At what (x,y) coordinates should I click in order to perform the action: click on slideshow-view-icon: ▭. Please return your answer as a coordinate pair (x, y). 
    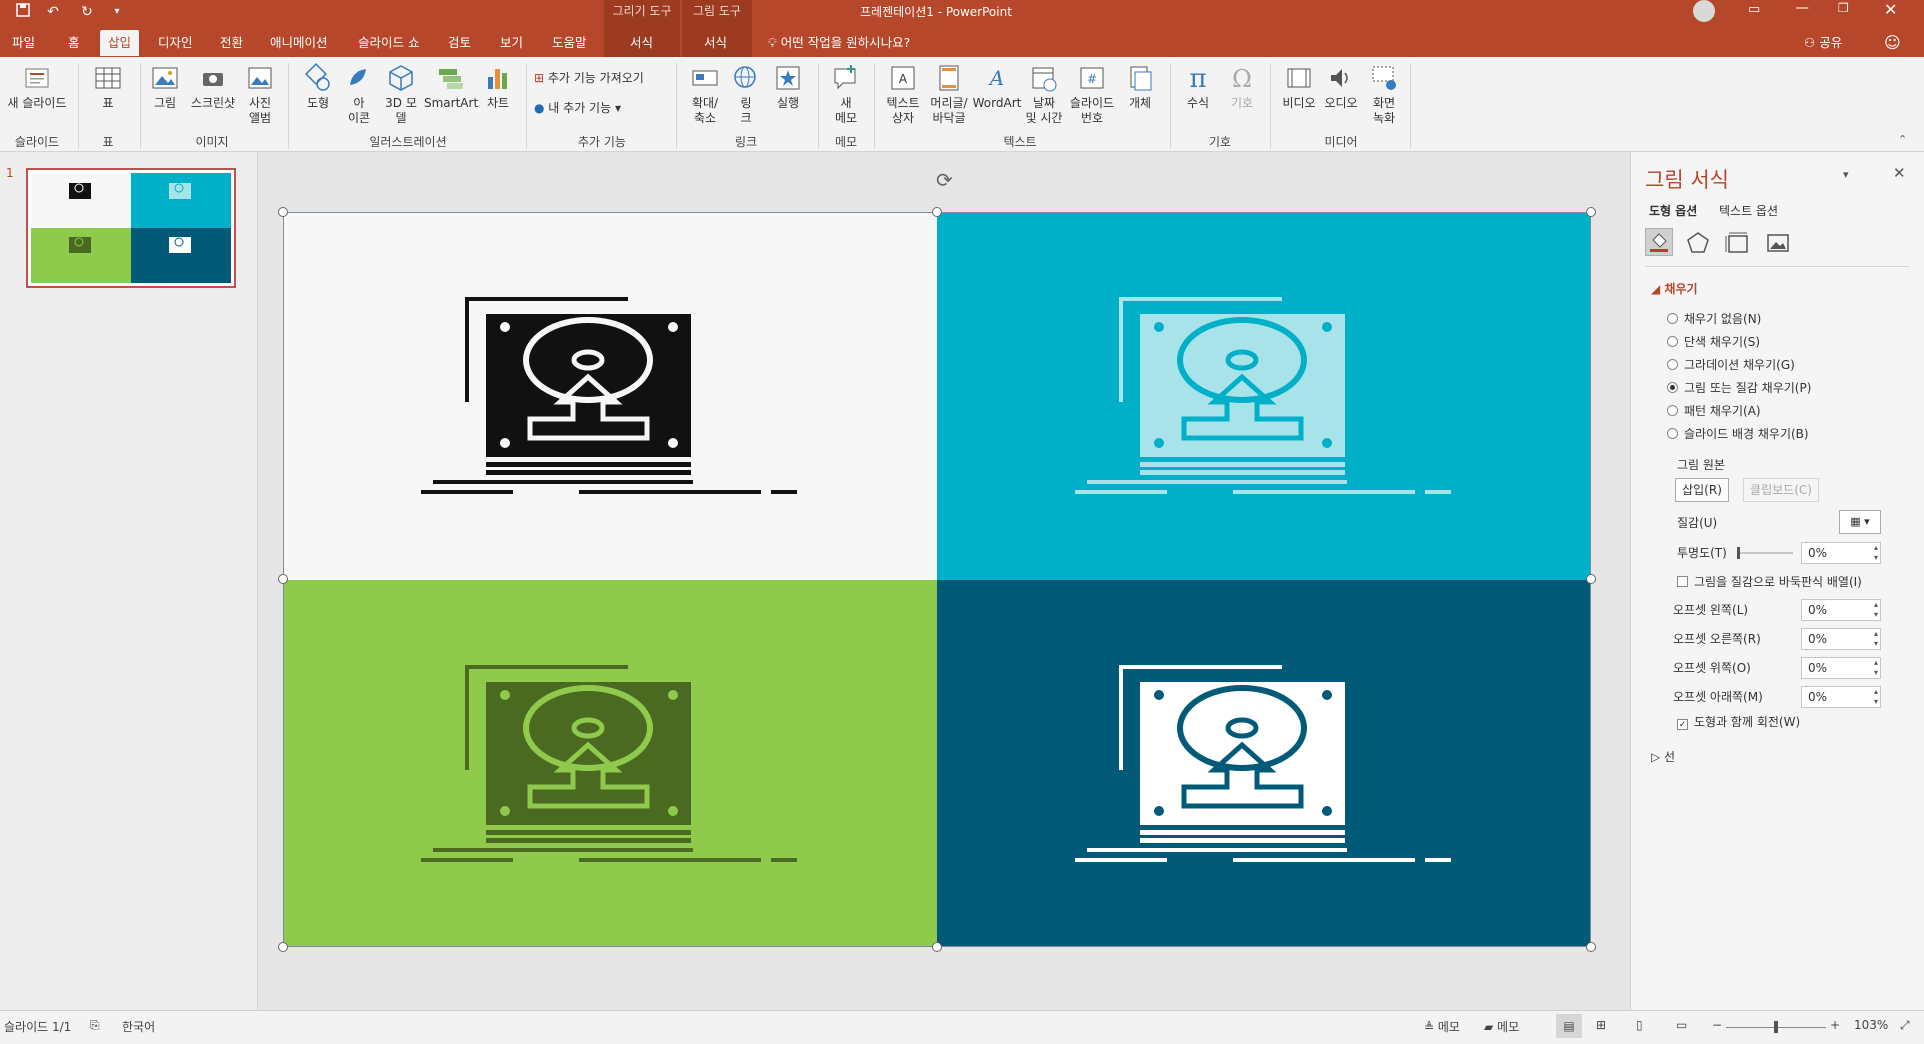
    Looking at the image, I should click on (1681, 1025).